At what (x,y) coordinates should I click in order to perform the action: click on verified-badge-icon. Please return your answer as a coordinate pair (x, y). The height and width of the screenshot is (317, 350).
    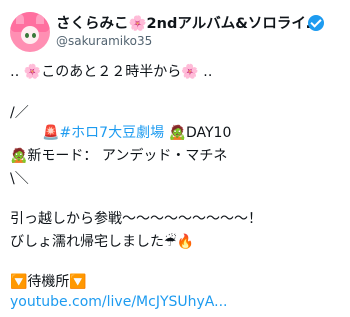
    Looking at the image, I should click on (316, 23).